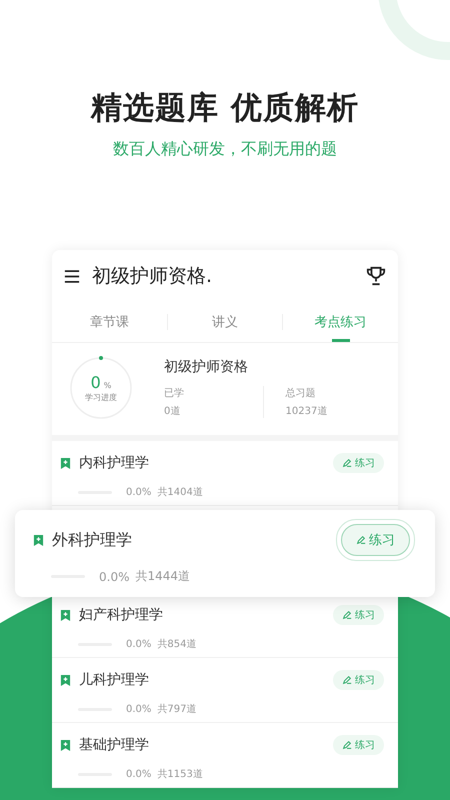 The image size is (450, 800). Describe the element at coordinates (225, 553) in the screenshot. I see `highlighted-subject-card: 外科护理学 练习 0.0% 共1444道` at that location.